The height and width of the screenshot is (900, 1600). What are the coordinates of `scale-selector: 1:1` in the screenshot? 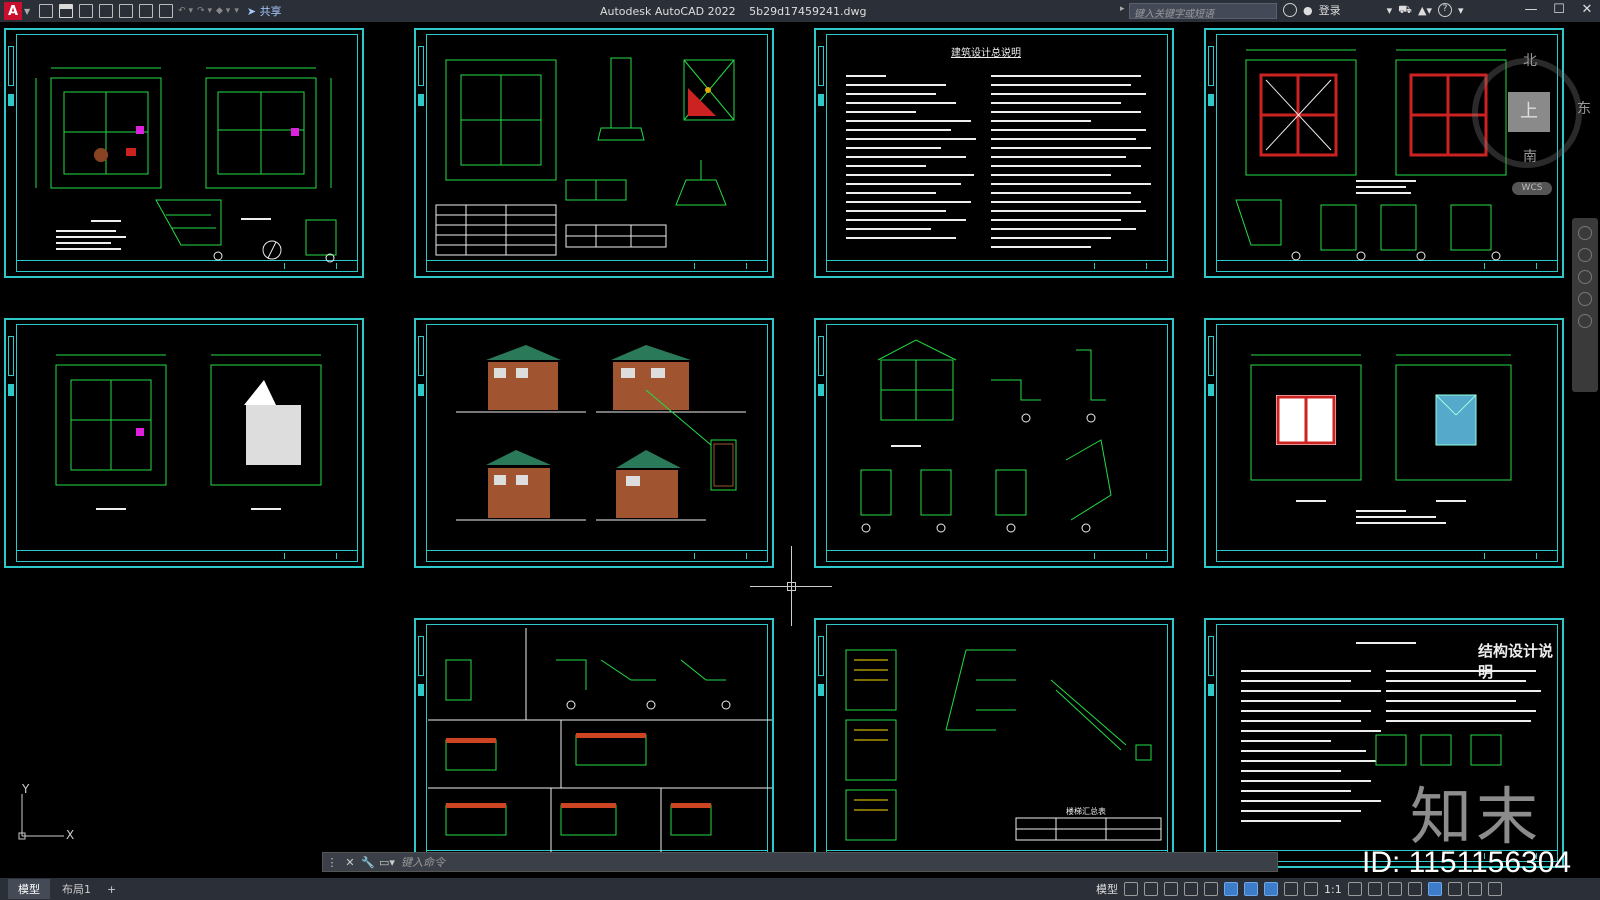 It's located at (1333, 889).